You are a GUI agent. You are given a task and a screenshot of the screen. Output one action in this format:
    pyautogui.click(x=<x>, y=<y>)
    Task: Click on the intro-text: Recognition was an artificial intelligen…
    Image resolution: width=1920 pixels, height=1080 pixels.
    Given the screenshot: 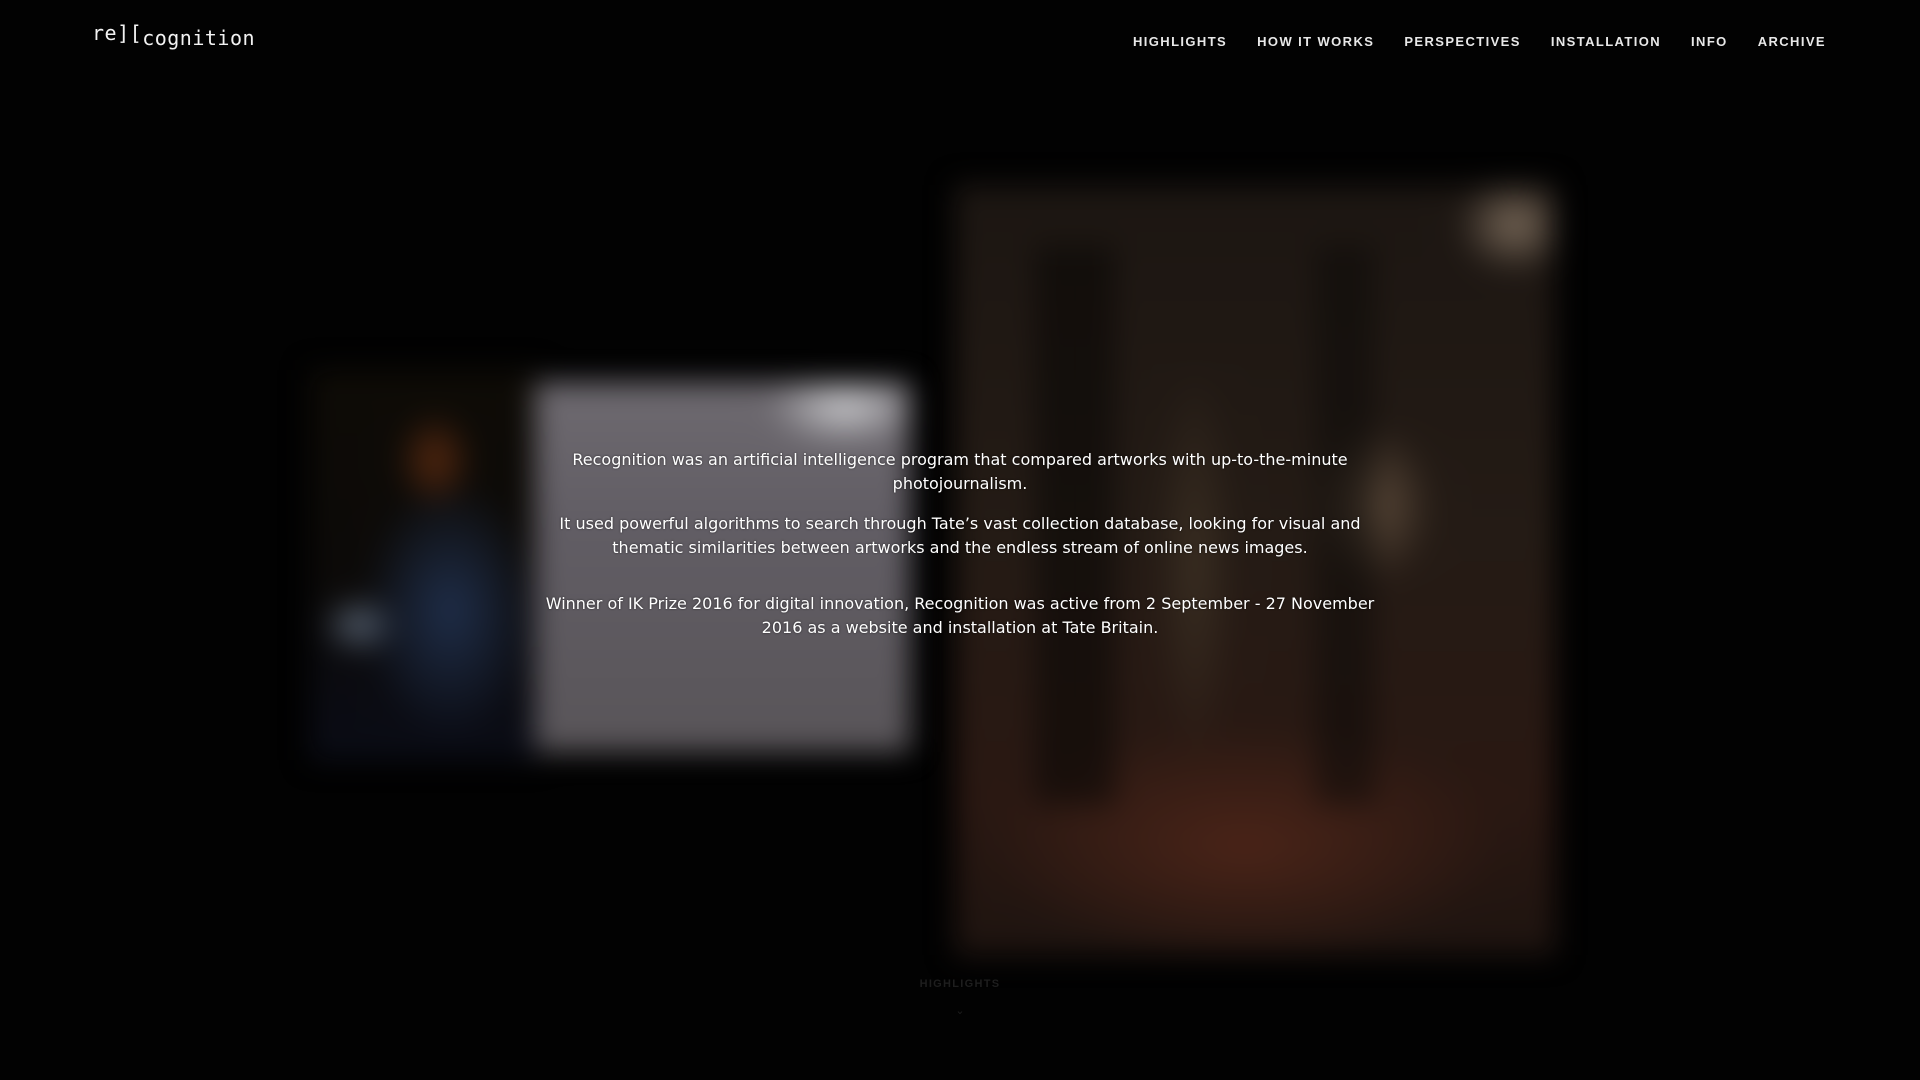 What is the action you would take?
    pyautogui.click(x=960, y=552)
    